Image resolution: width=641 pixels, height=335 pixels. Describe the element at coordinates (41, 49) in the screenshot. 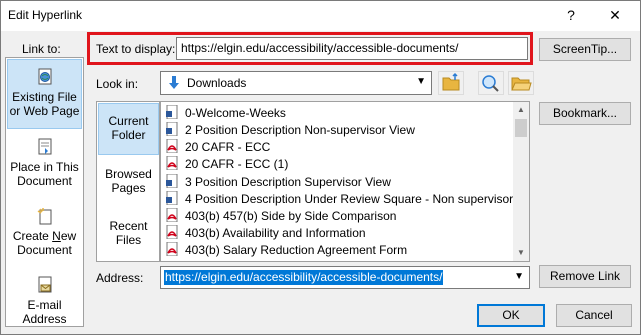

I see `link-to-label: Link to:` at that location.